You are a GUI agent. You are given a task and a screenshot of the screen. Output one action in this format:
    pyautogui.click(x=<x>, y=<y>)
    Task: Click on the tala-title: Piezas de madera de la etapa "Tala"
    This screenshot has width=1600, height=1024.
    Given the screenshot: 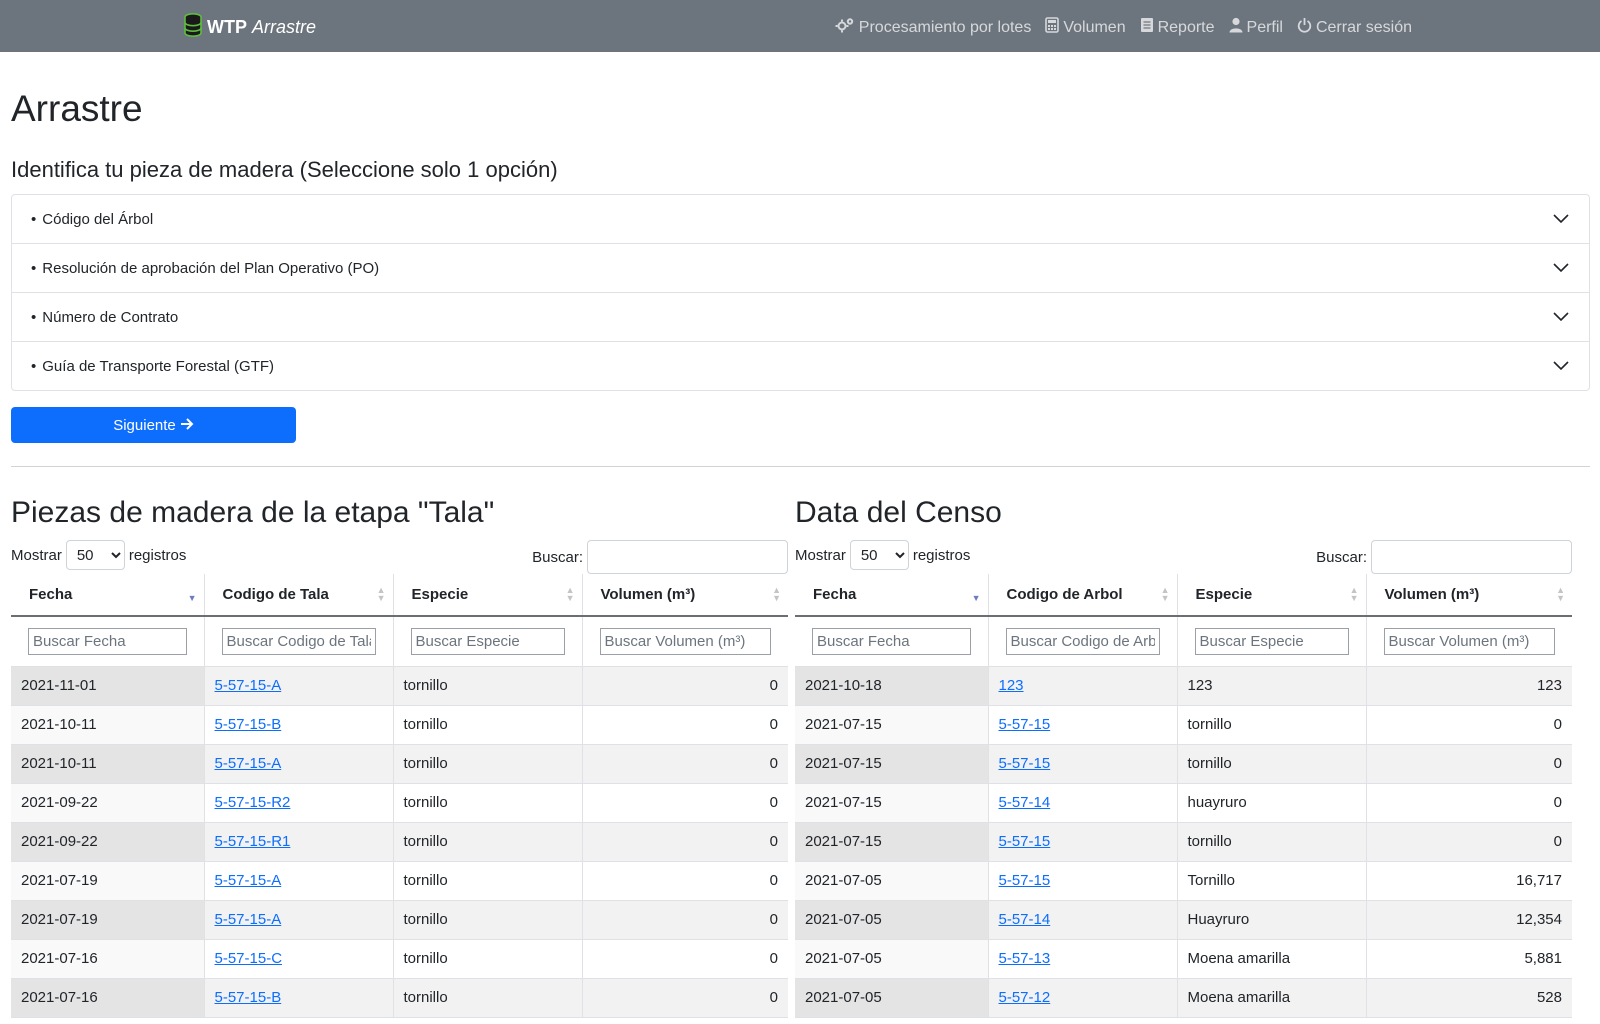 What is the action you would take?
    pyautogui.click(x=253, y=512)
    